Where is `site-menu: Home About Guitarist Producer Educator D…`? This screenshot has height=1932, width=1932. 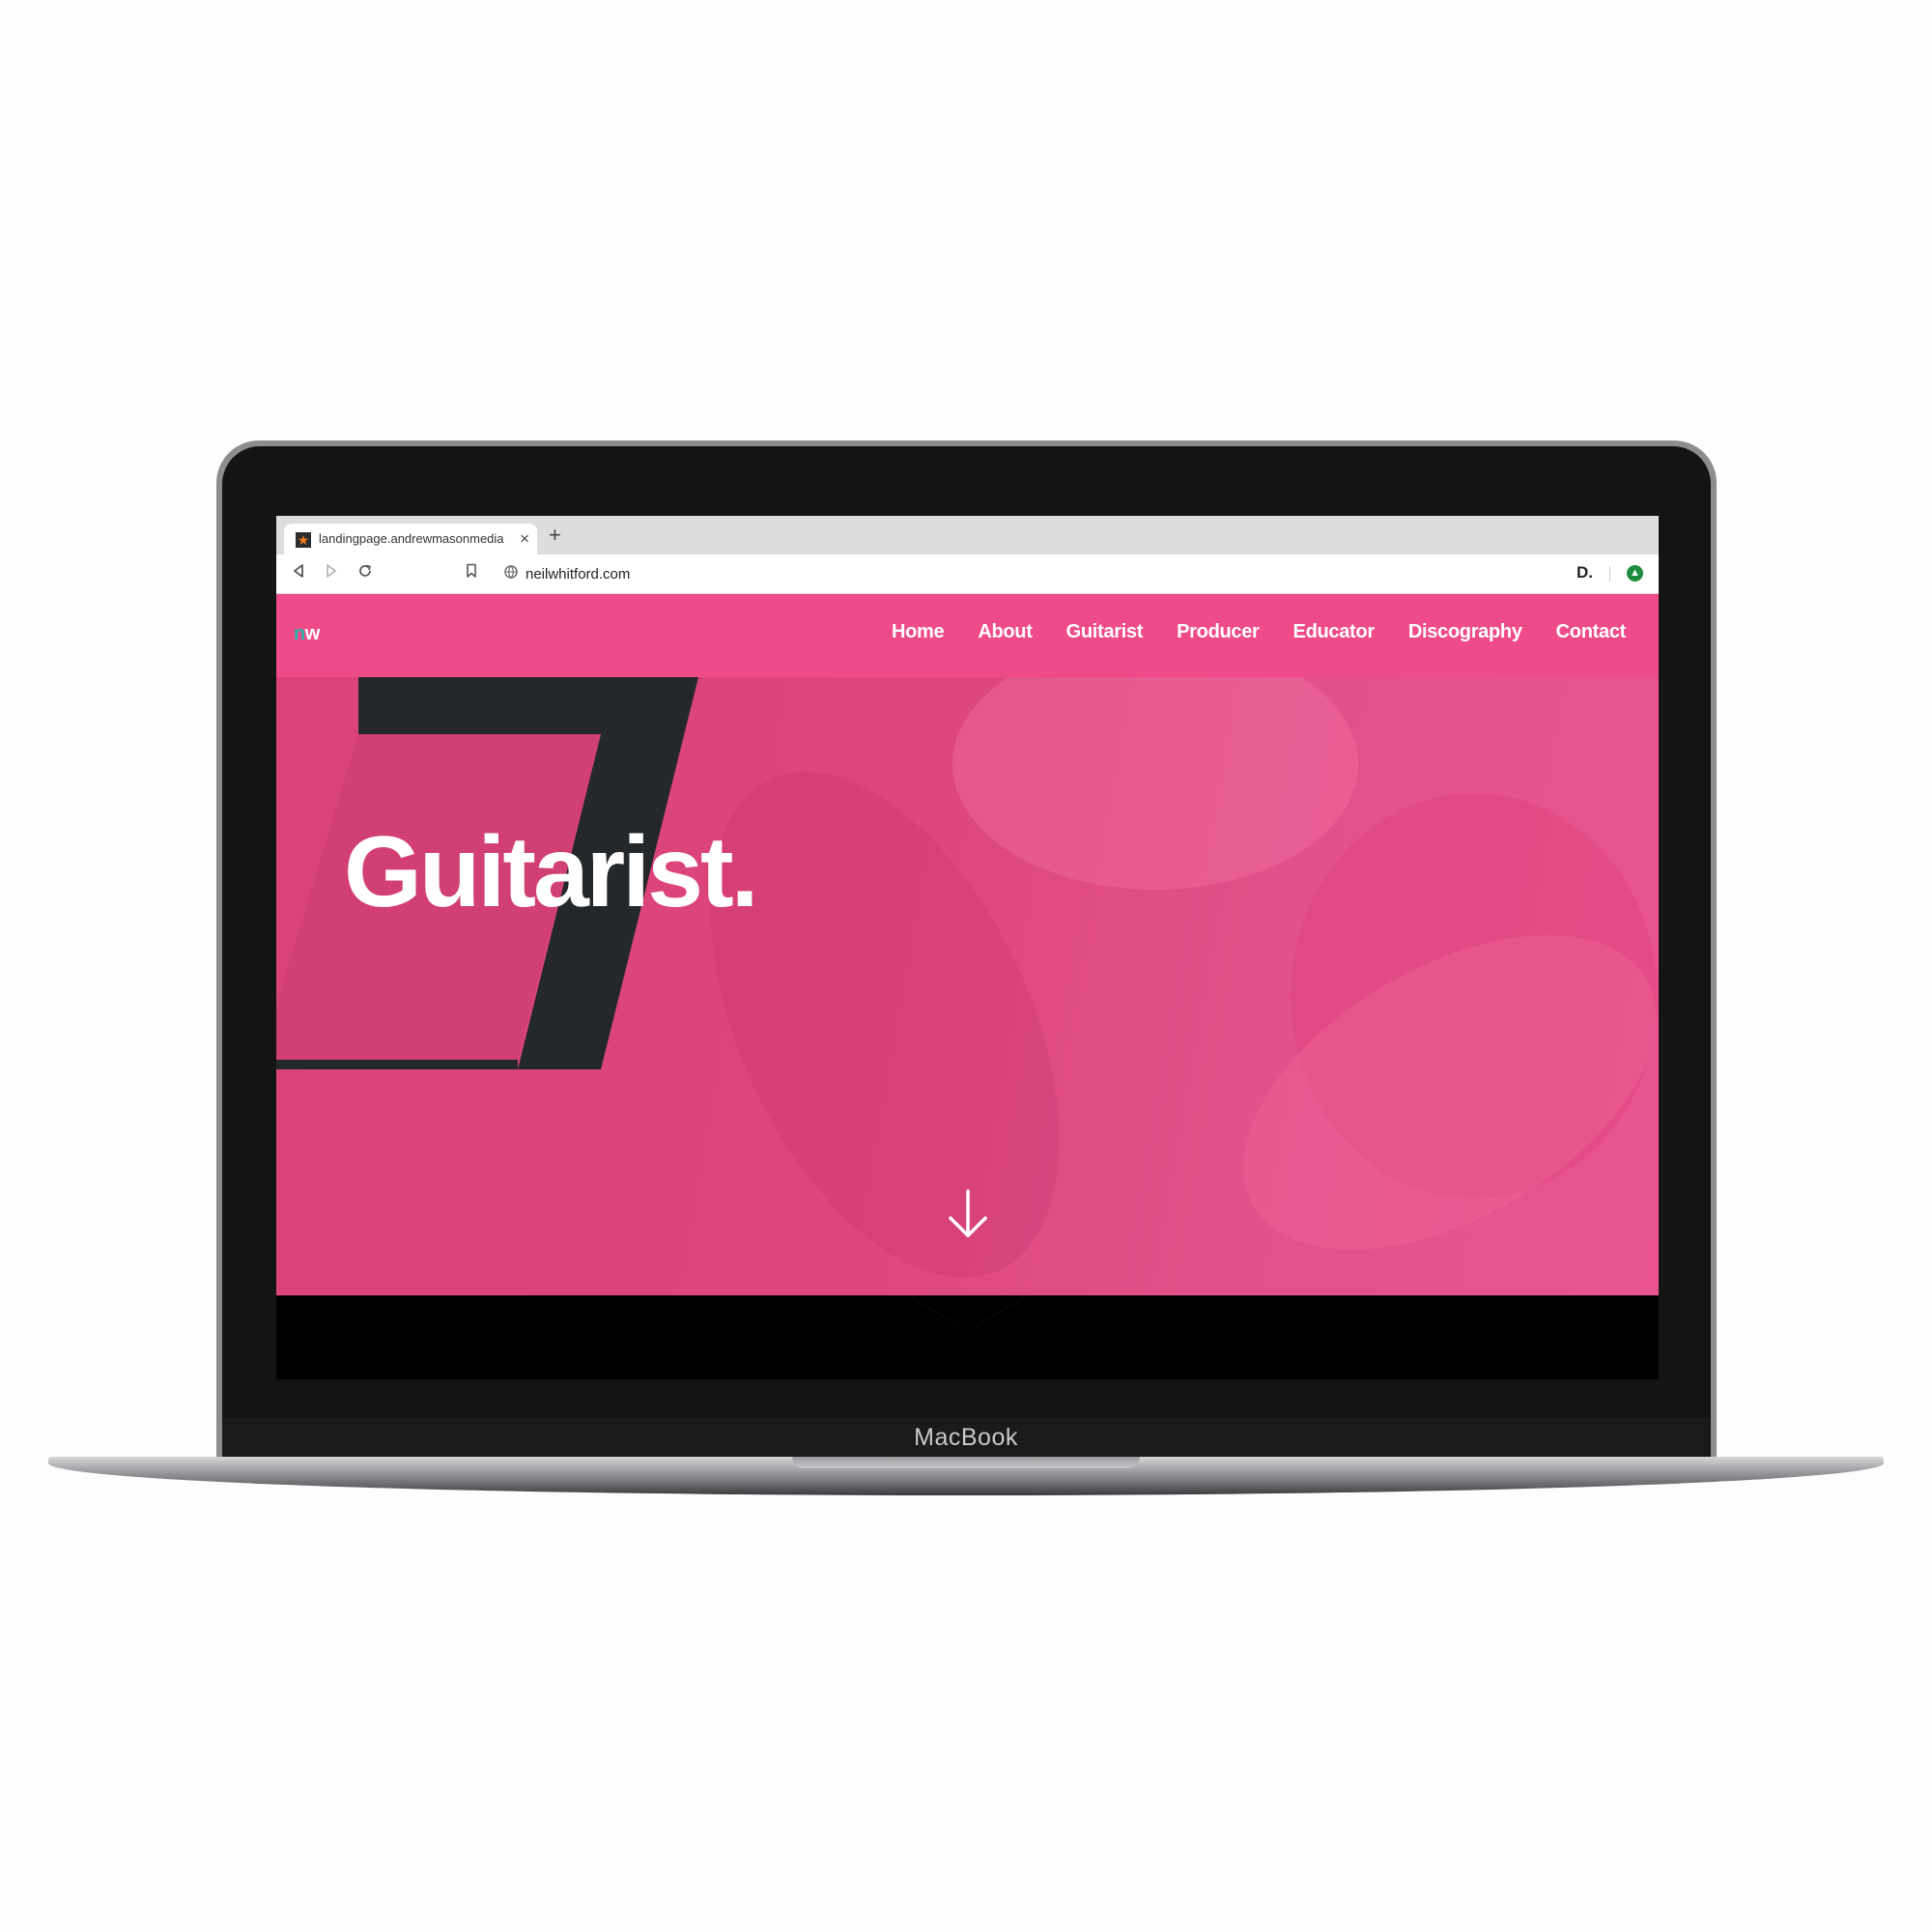
site-menu: Home About Guitarist Producer Educator D… is located at coordinates (1259, 632).